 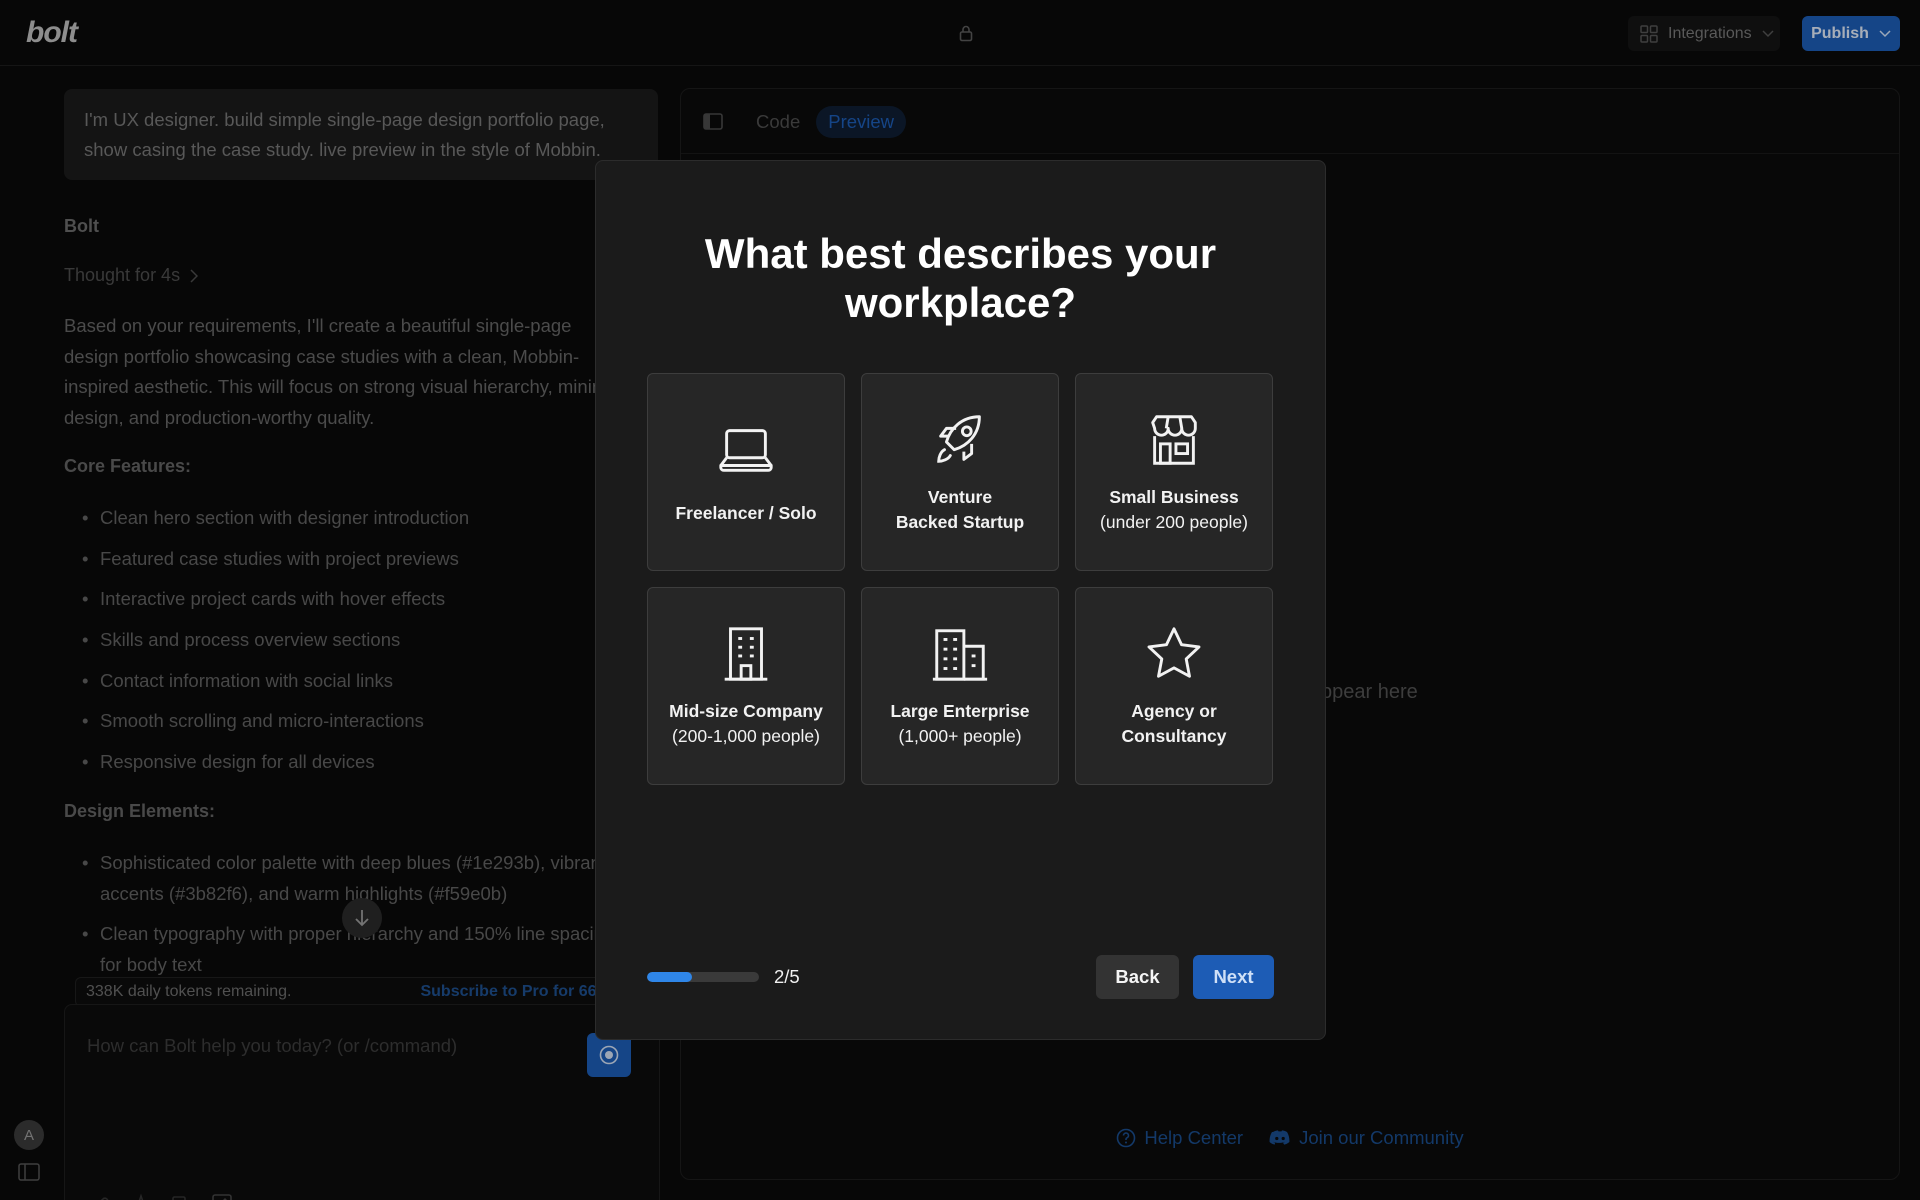 I want to click on option-agency: Agency or Consultancy, so click(x=1174, y=686).